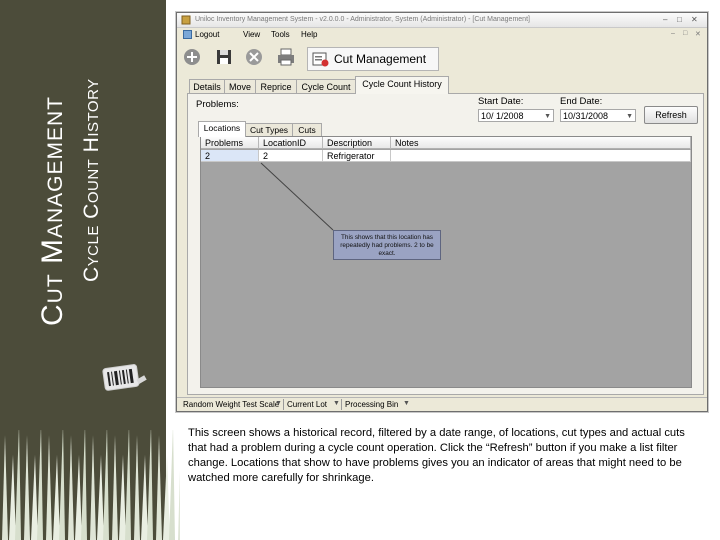 This screenshot has height=540, width=720. Describe the element at coordinates (320, 59) in the screenshot. I see `module-icon` at that location.